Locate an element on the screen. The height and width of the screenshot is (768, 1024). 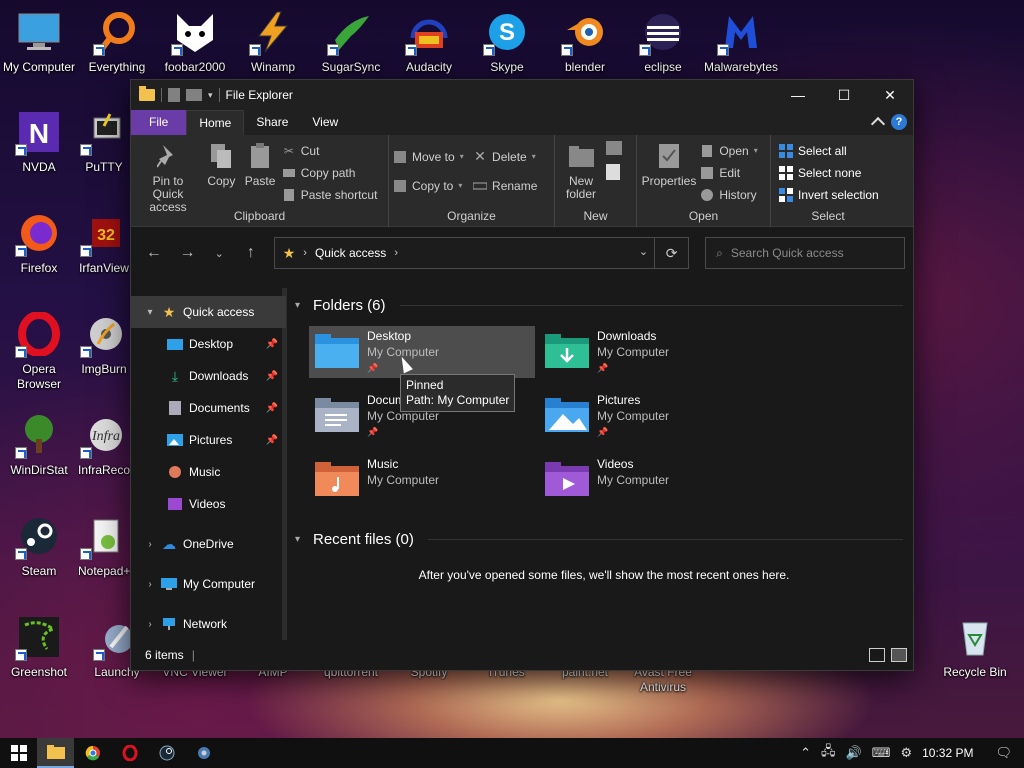
clock: 10:32 PM is located at coordinates (947, 753).